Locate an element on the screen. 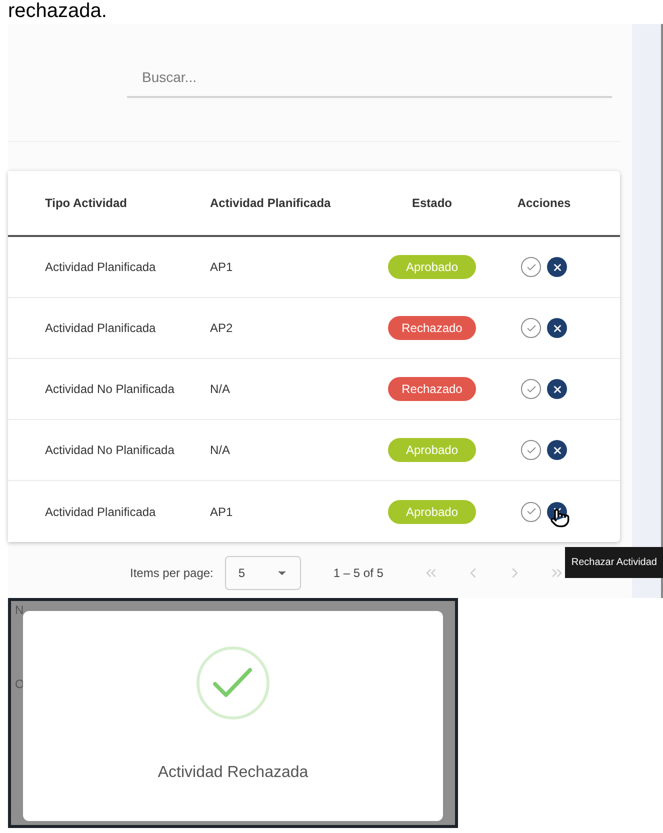  table-cell-text: AP2 is located at coordinates (222, 328).